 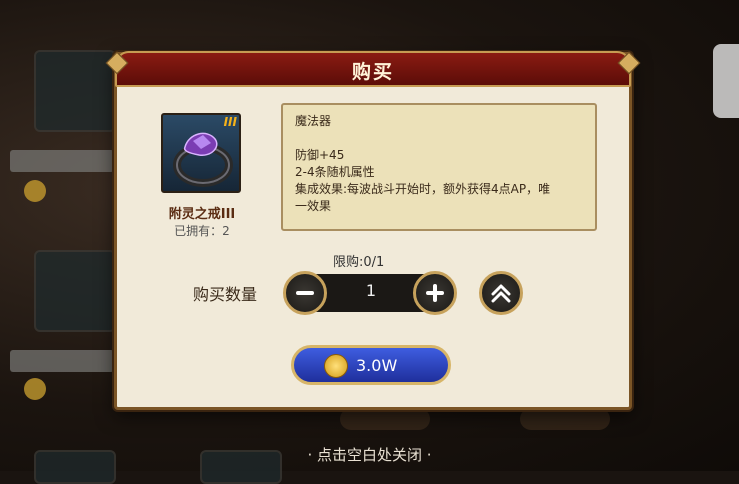 What do you see at coordinates (423, 189) in the screenshot?
I see `description-line: 集成效果:每波战斗开始时，额外获得4点AP，唯` at bounding box center [423, 189].